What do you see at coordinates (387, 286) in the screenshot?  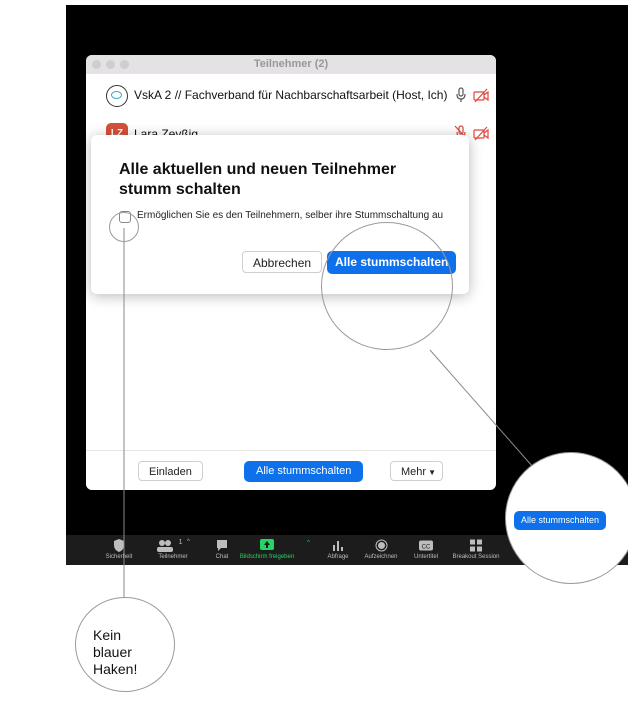 I see `button-highlight-circle` at bounding box center [387, 286].